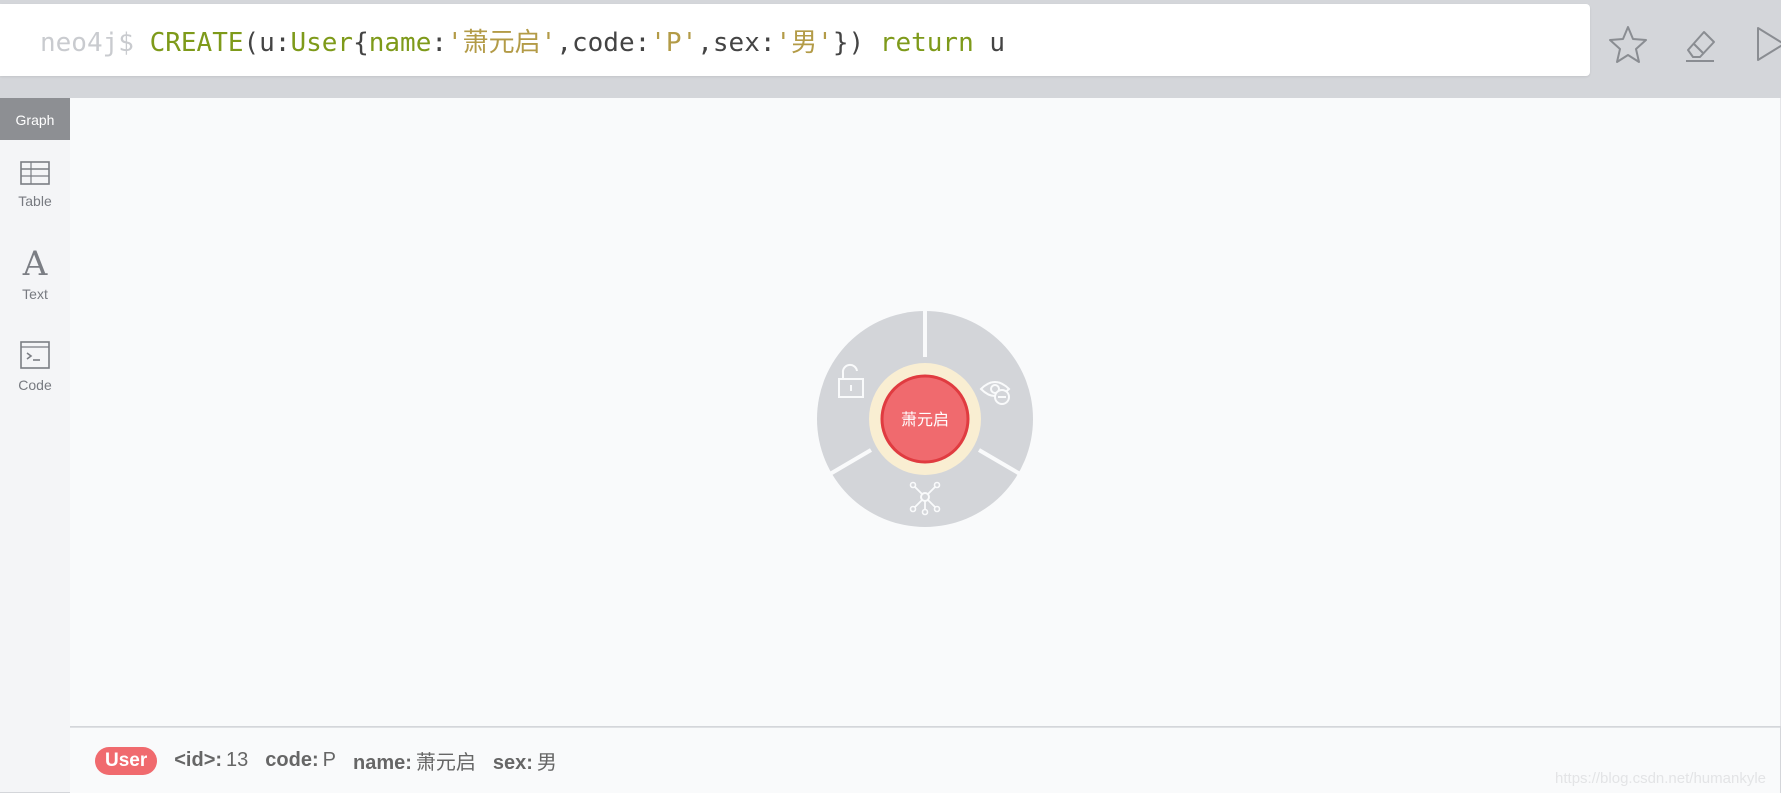 The image size is (1781, 793). I want to click on code-token: CREATE, so click(196, 42).